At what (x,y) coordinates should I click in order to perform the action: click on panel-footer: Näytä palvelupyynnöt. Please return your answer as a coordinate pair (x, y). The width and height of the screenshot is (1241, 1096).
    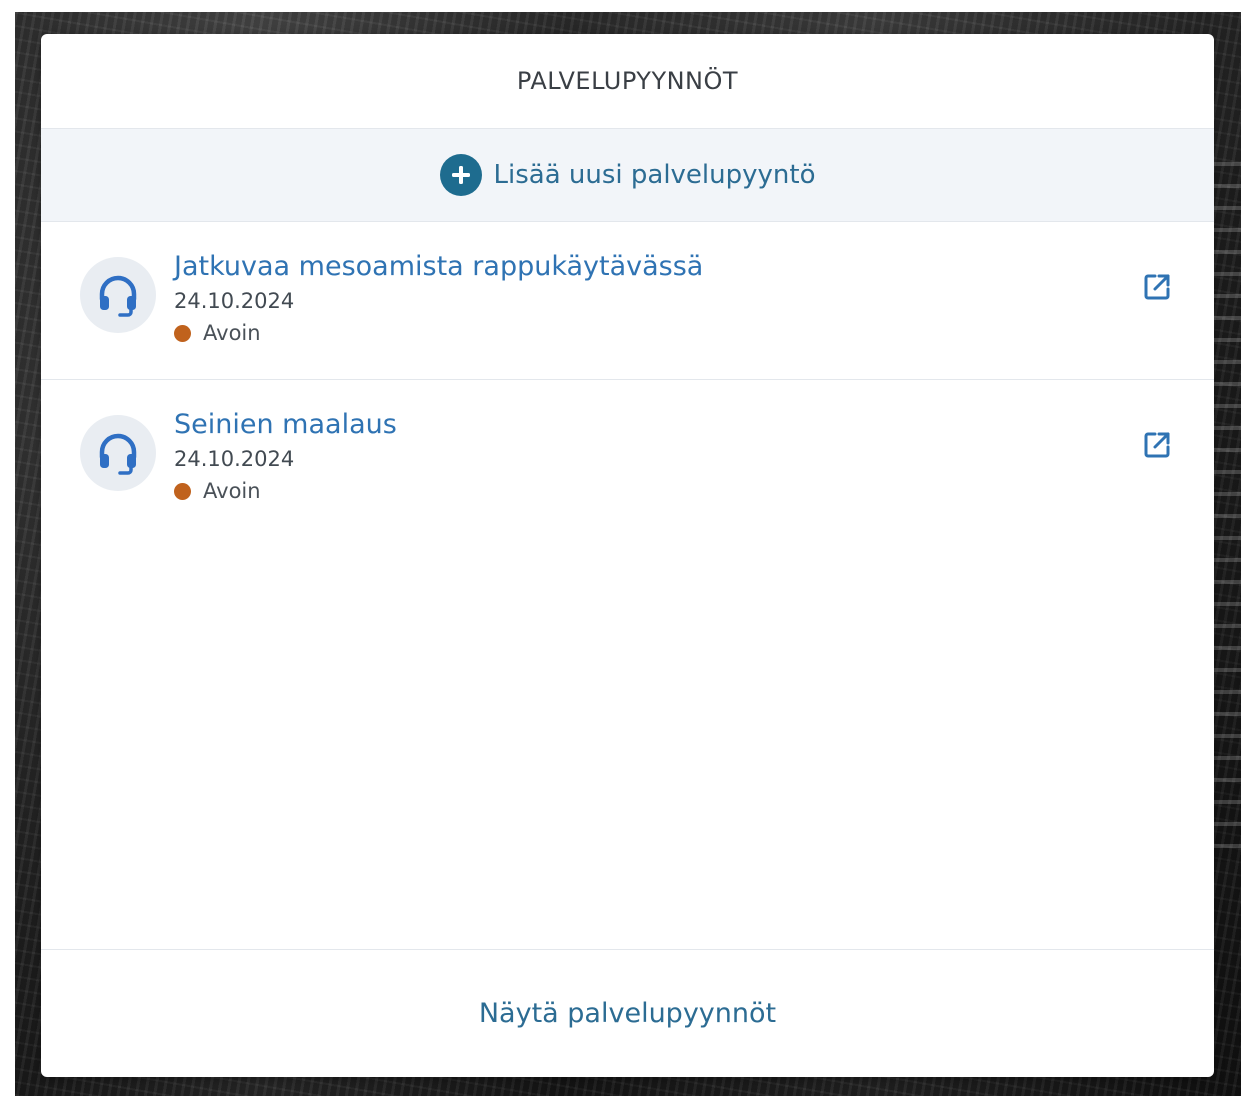
    Looking at the image, I should click on (627, 1013).